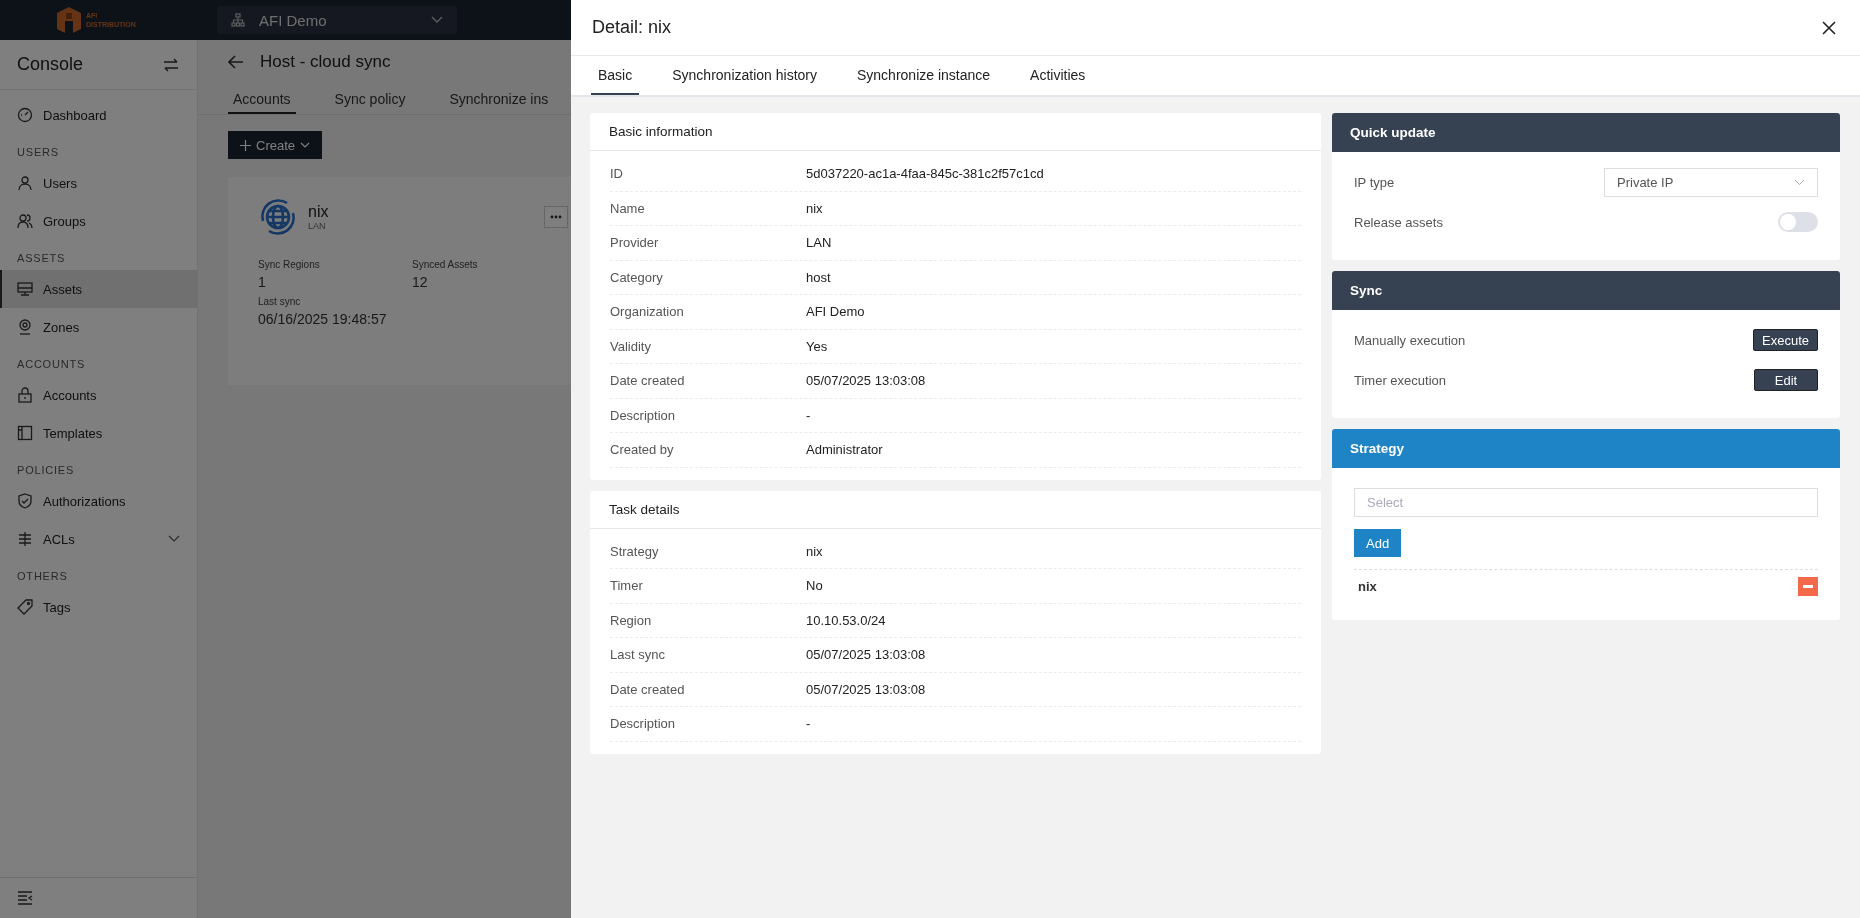 The width and height of the screenshot is (1860, 918). What do you see at coordinates (632, 27) in the screenshot?
I see `drawer-title: Detail: nix` at bounding box center [632, 27].